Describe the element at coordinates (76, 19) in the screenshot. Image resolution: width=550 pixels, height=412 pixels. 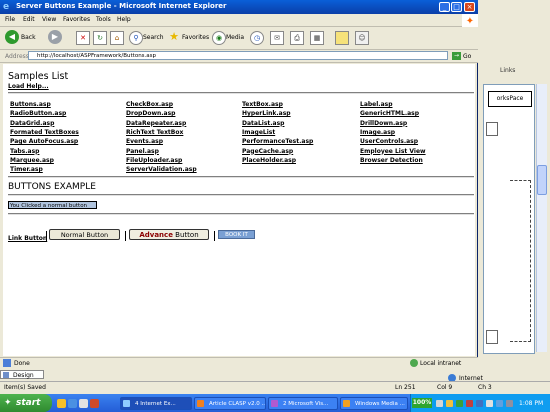
I see `menu-favorites: Favorites` at that location.